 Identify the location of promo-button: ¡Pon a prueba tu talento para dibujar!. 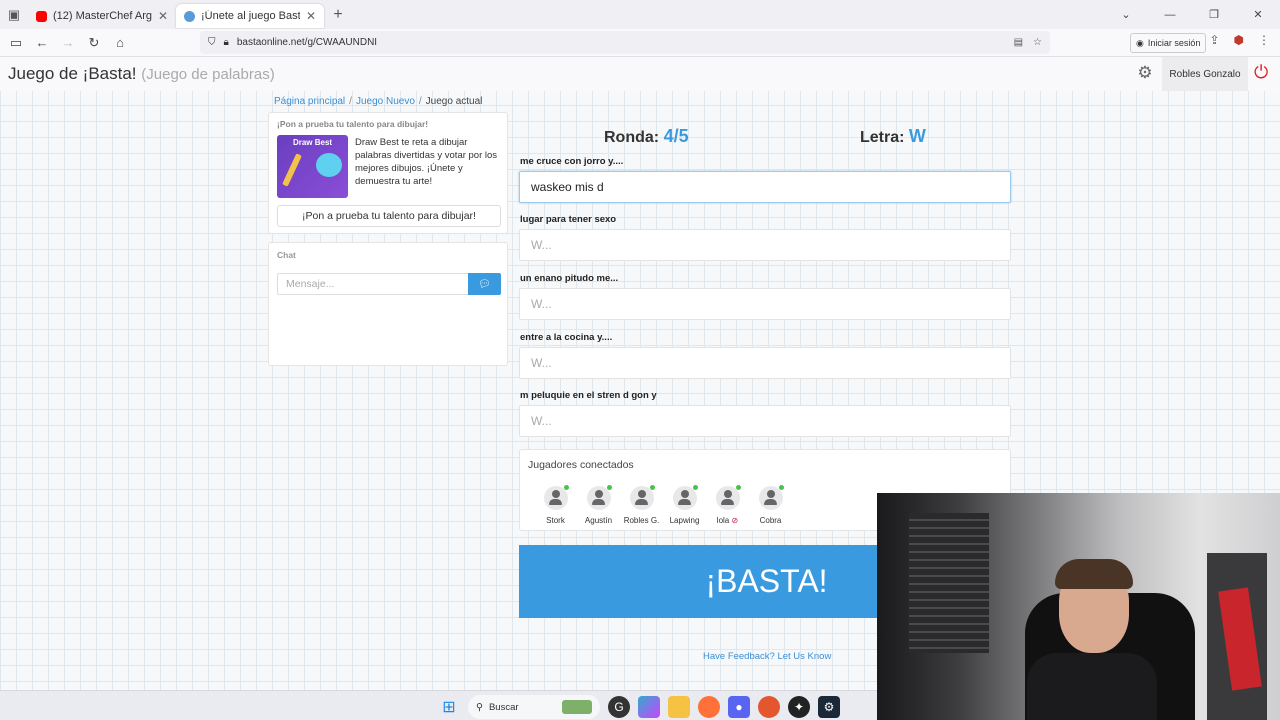
(389, 216).